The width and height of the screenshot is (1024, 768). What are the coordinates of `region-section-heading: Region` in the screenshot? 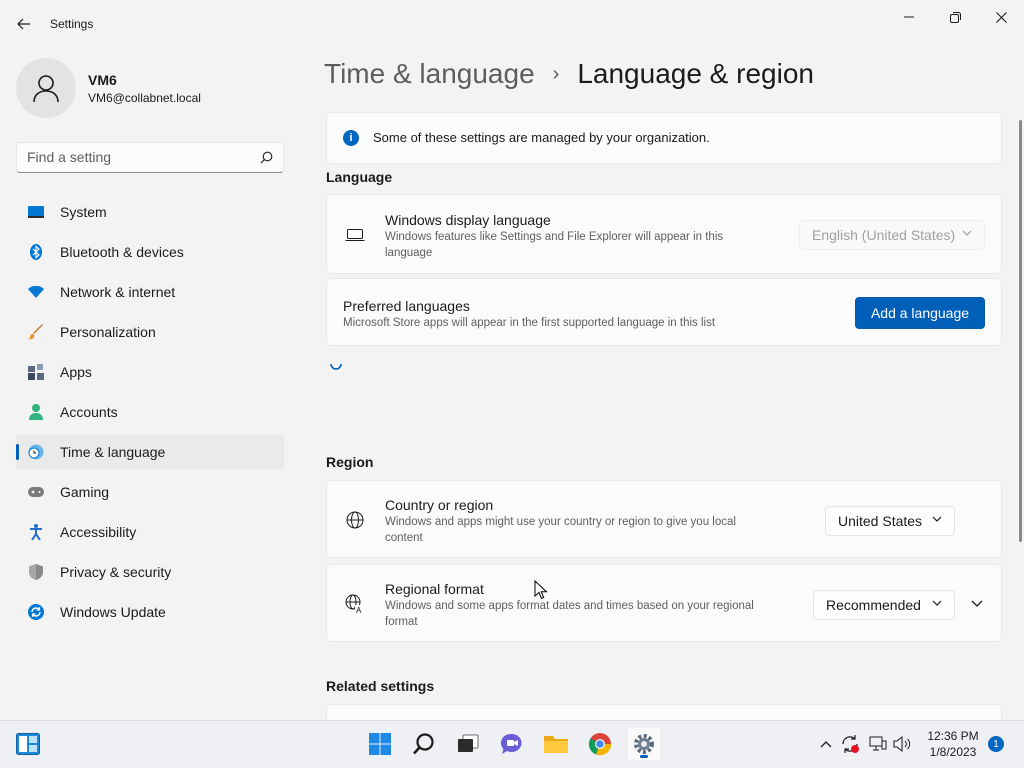 It's located at (350, 462).